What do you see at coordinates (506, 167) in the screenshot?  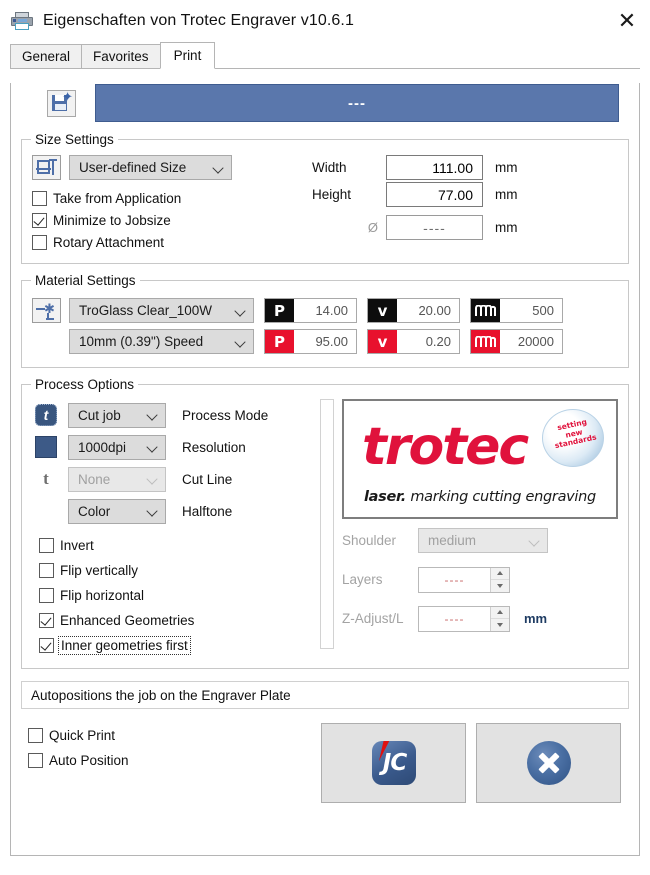 I see `width-unit: mm` at bounding box center [506, 167].